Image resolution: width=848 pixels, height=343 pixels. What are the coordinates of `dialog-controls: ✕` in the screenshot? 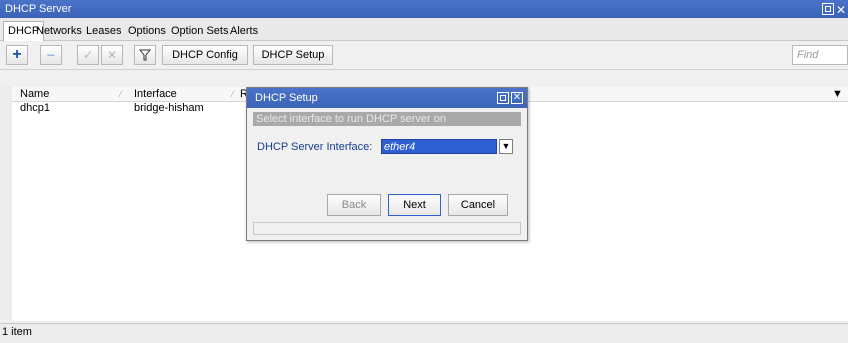 It's located at (509, 98).